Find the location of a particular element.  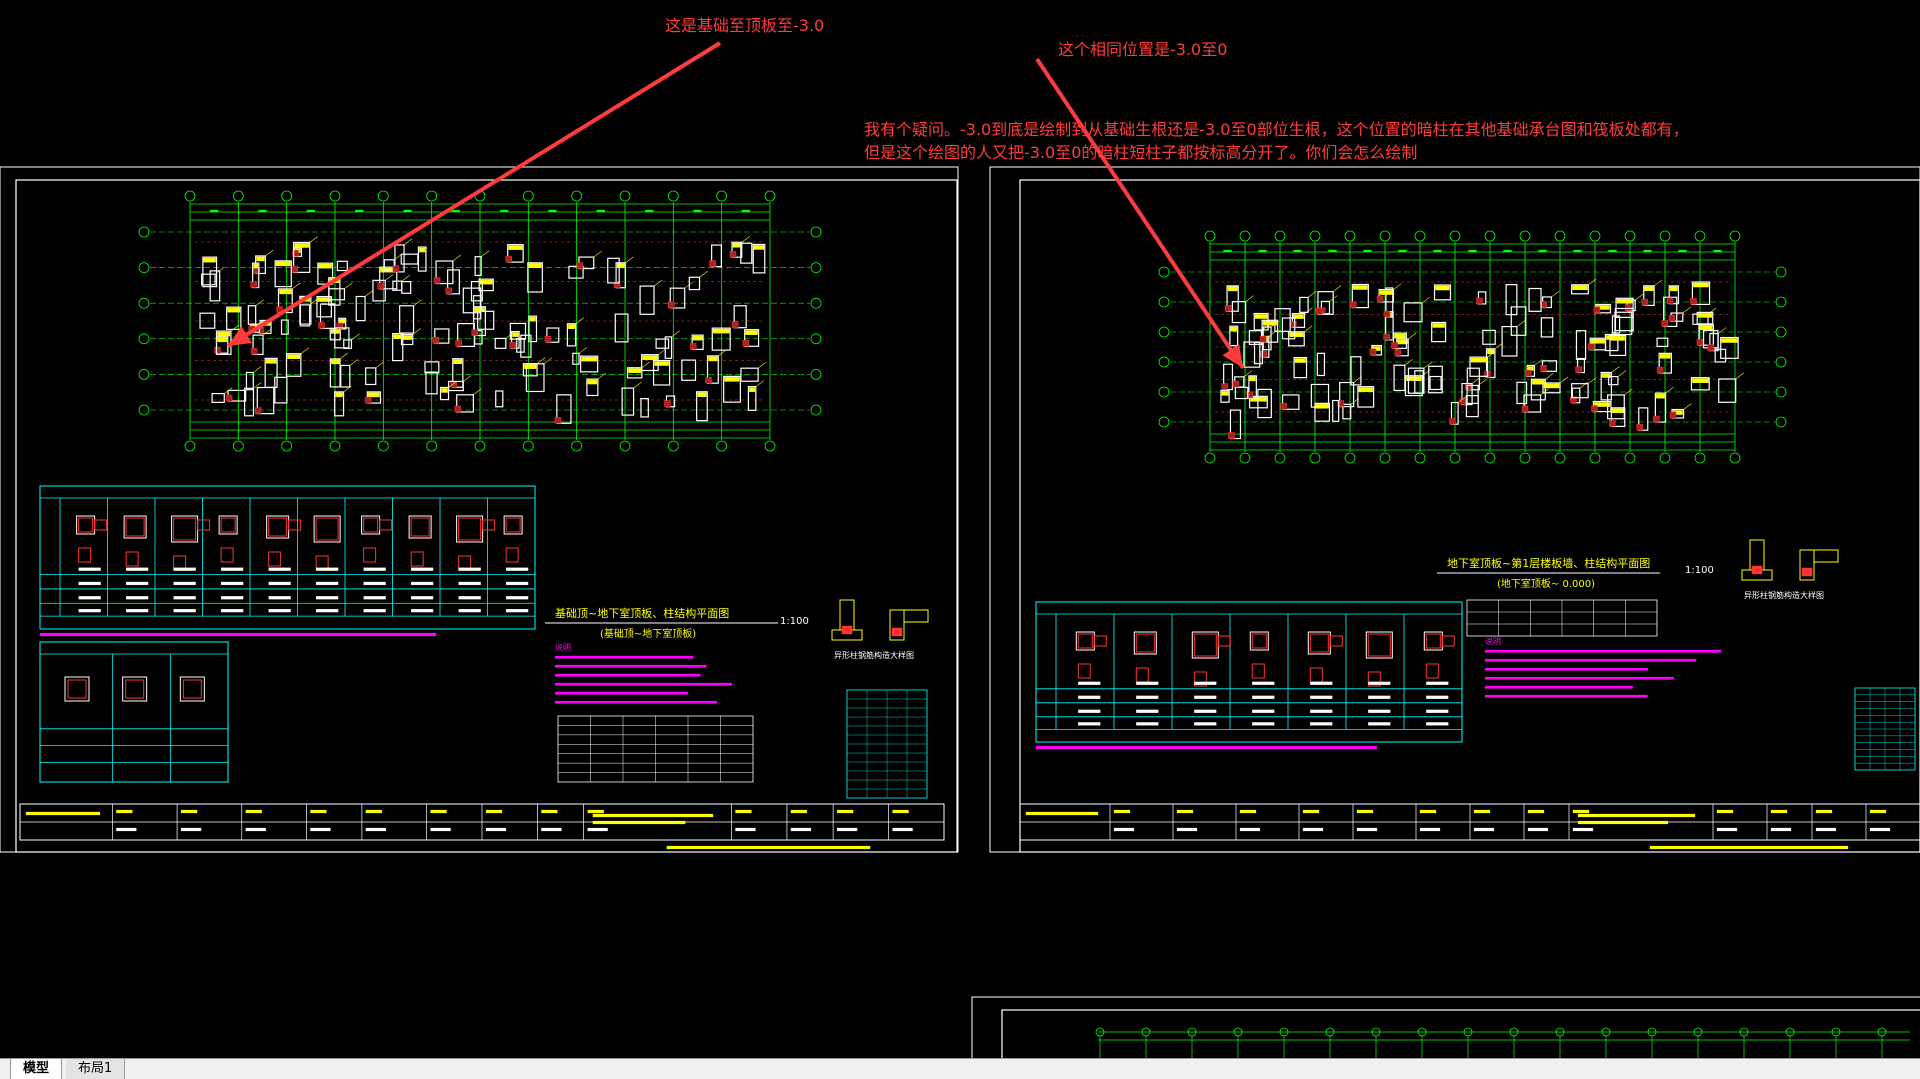

right-section-rebar is located at coordinates (1259, 641).